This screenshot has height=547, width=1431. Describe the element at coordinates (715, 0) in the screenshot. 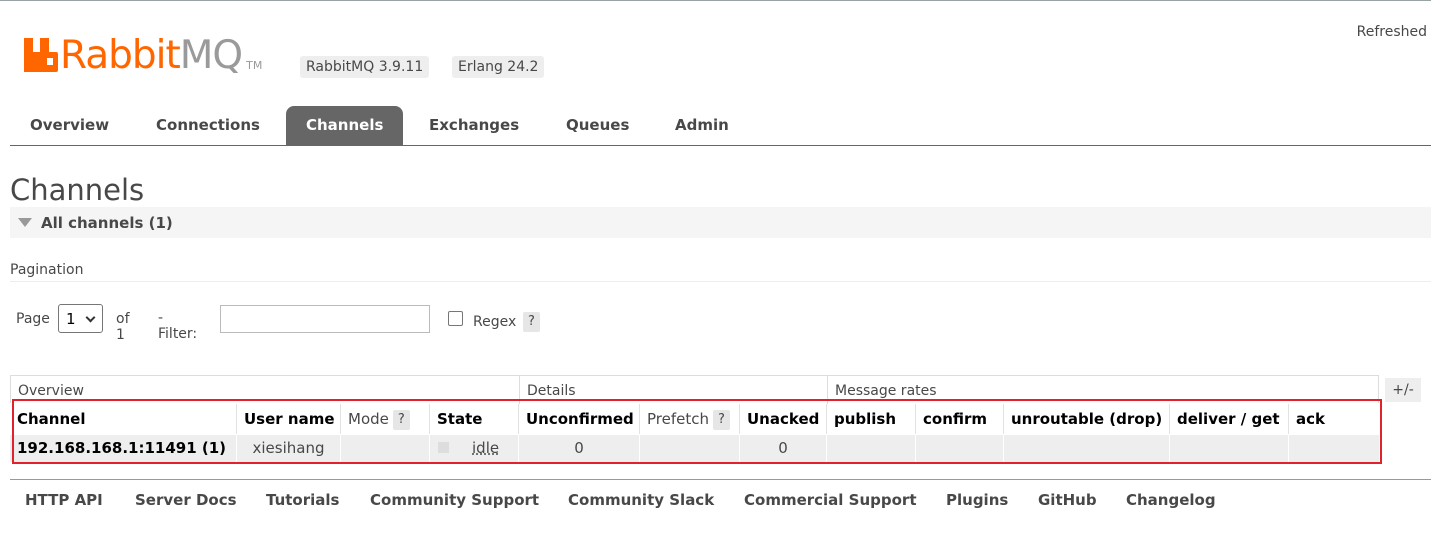

I see `top-border` at that location.